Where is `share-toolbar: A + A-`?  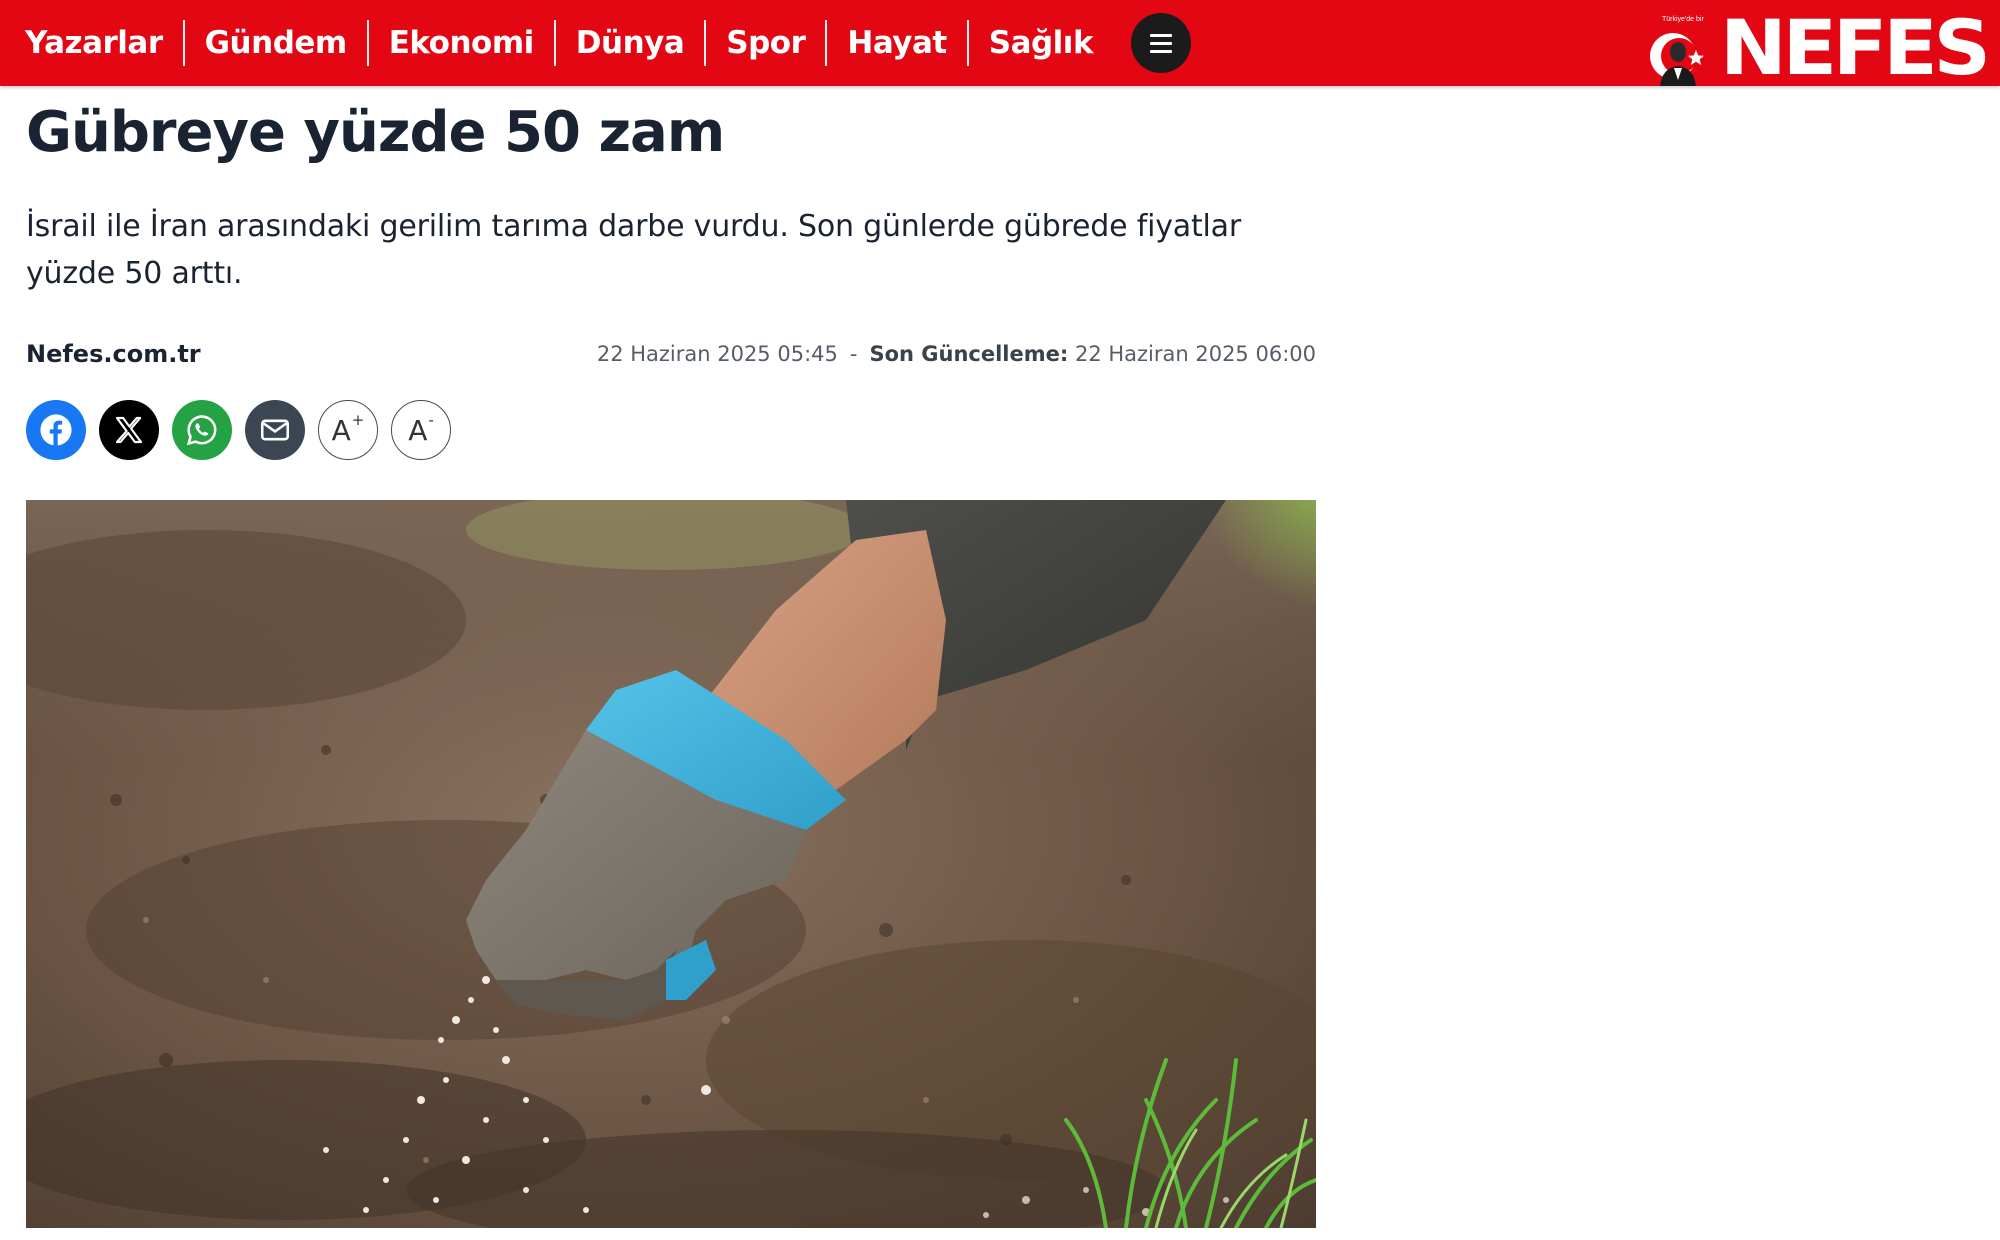
share-toolbar: A + A- is located at coordinates (238, 430).